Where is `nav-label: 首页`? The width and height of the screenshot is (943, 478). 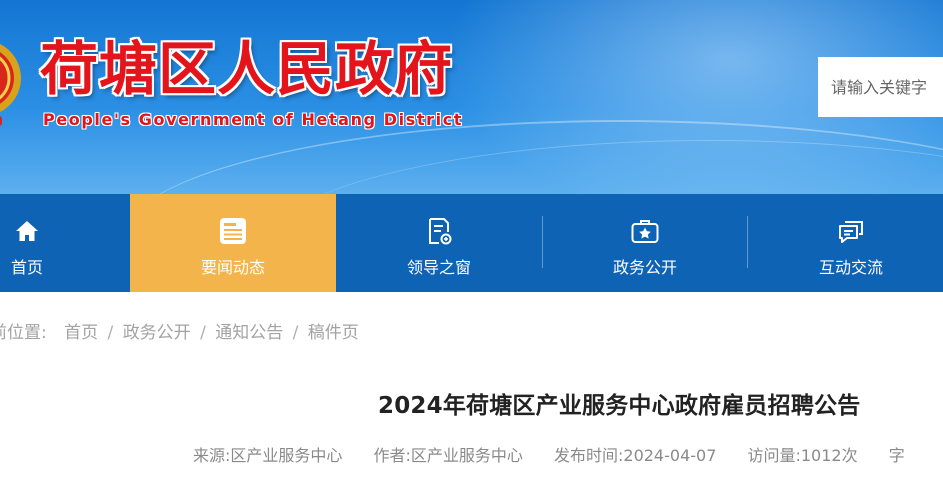
nav-label: 首页 is located at coordinates (26, 267).